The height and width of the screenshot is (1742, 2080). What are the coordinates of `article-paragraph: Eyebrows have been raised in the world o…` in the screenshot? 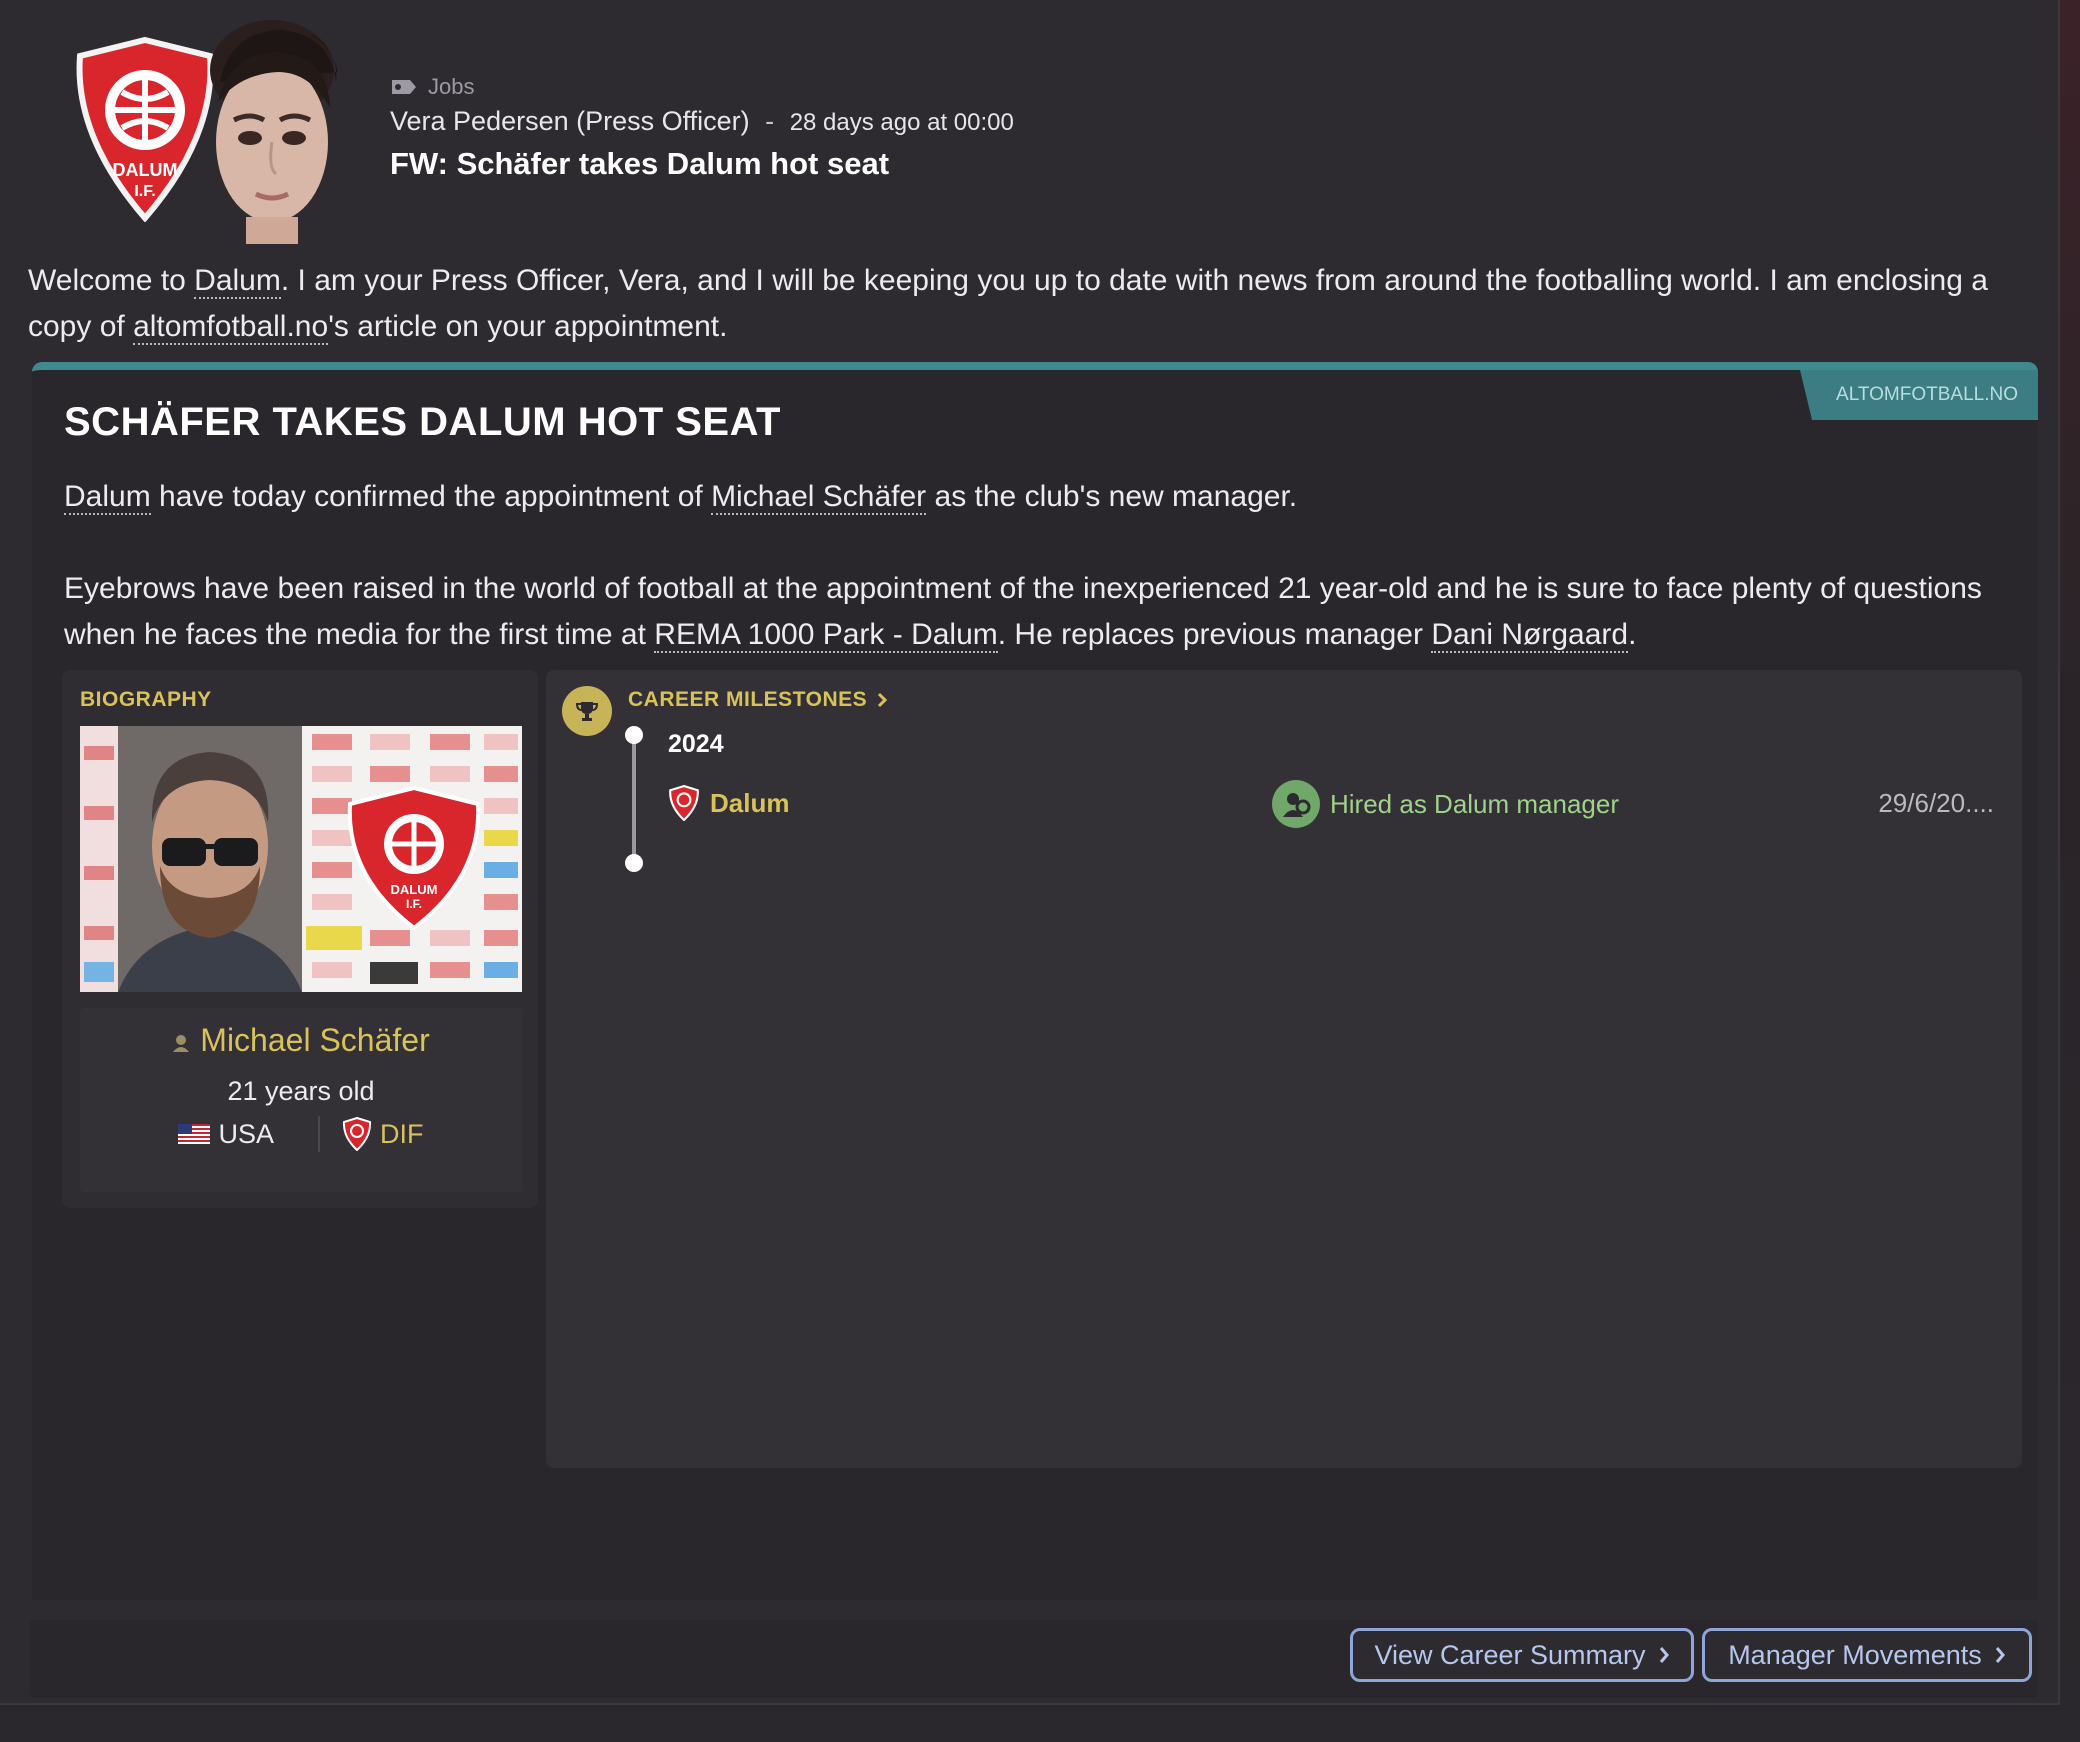 It's located at (1029, 612).